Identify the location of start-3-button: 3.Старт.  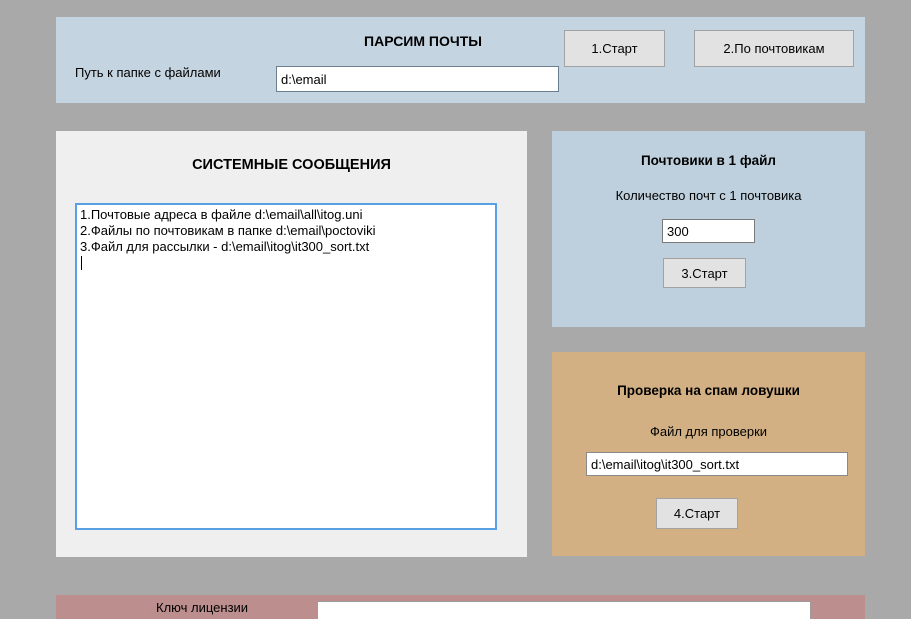
(704, 273).